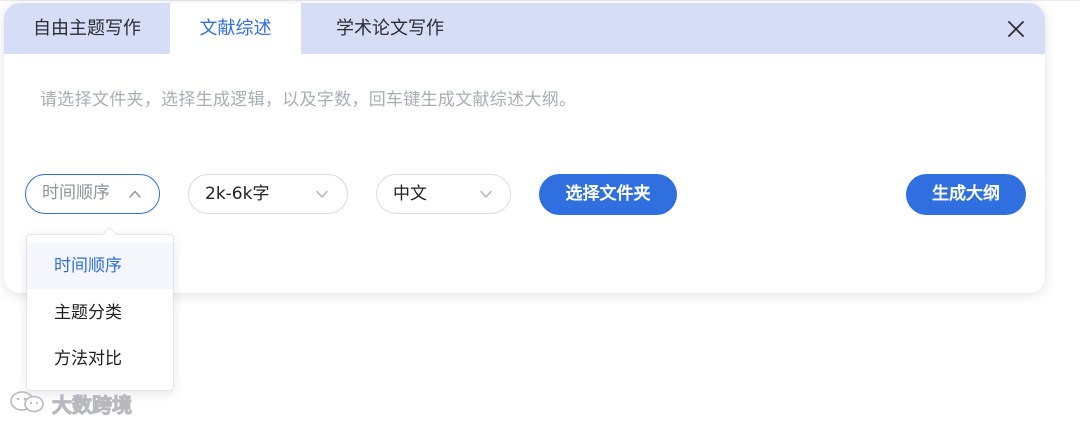  I want to click on background-divider, so click(540, 0).